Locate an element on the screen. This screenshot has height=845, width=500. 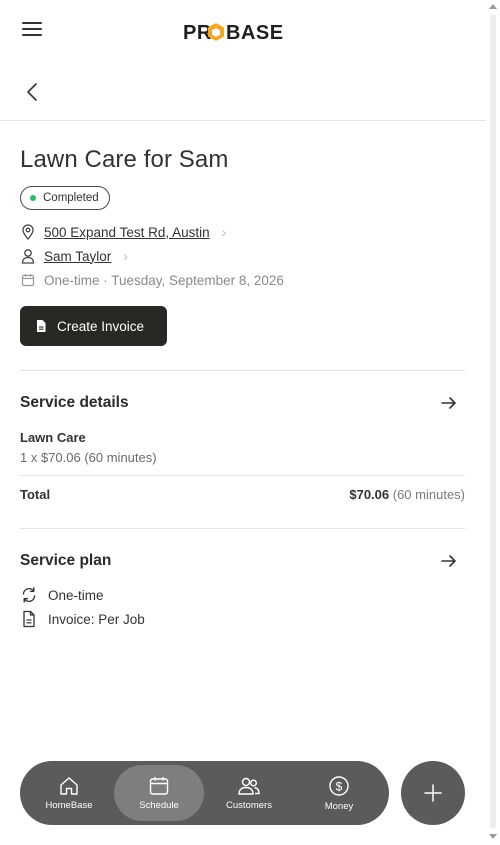
plan-invoice: Invoice: Per Job is located at coordinates (96, 619).